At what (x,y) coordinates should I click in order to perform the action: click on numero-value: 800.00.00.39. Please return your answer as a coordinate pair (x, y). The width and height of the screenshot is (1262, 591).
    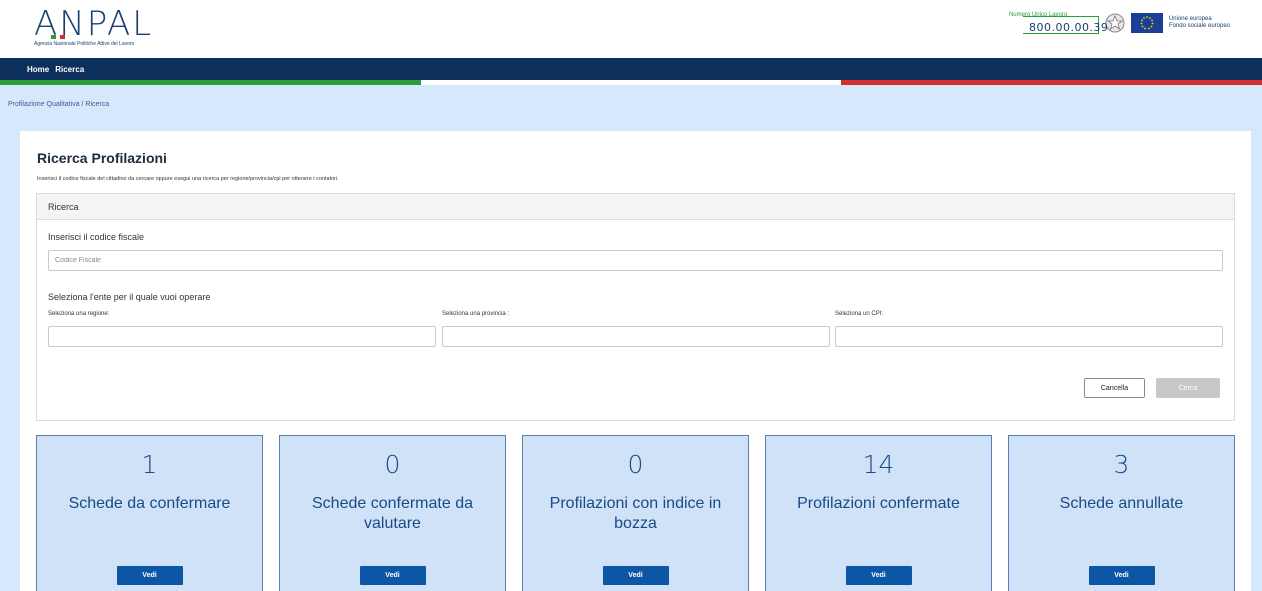
    Looking at the image, I should click on (1068, 27).